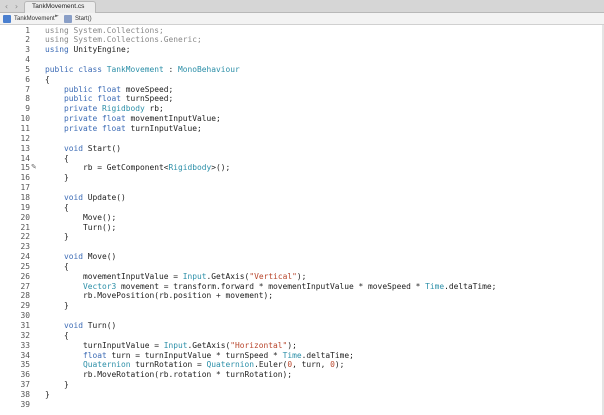 Image resolution: width=604 pixels, height=415 pixels. What do you see at coordinates (259, 345) in the screenshot?
I see `code-token: "Horizontal"` at bounding box center [259, 345].